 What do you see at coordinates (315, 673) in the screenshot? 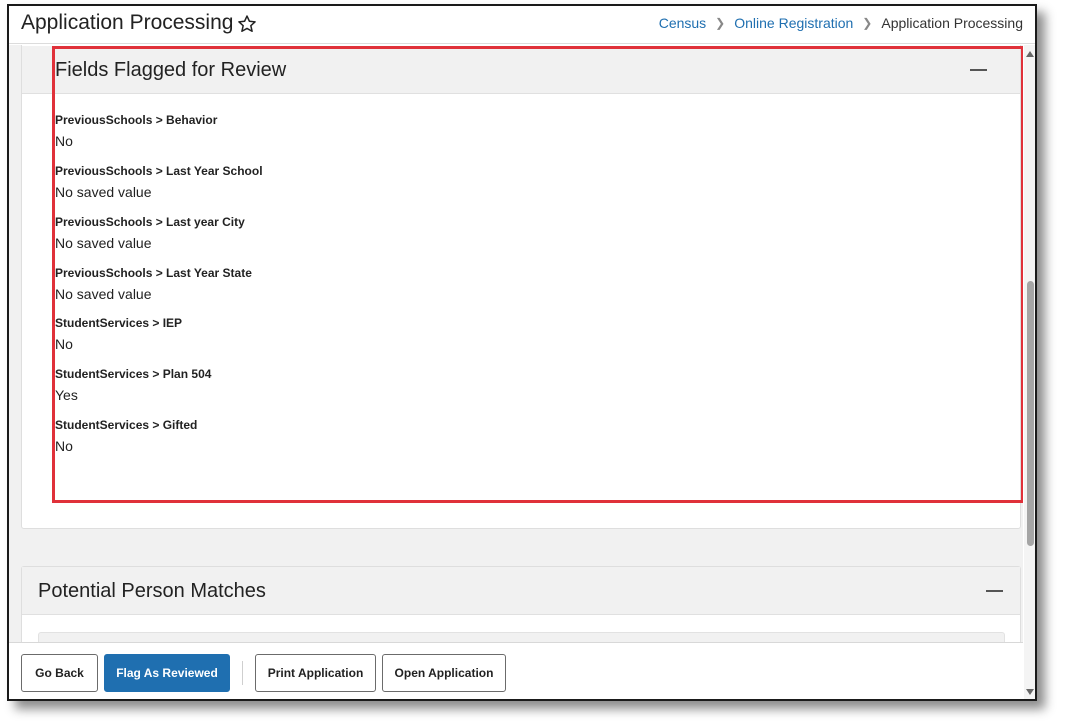
I see `print-application-button: Print Application` at bounding box center [315, 673].